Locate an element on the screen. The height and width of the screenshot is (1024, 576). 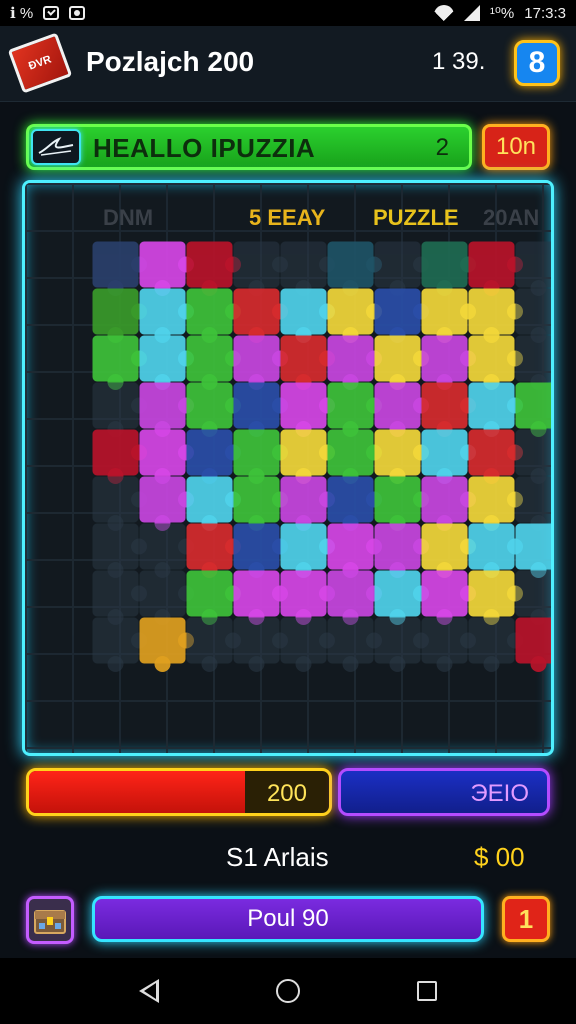
game-logo-icon: ĐVR is located at coordinates (40, 63).